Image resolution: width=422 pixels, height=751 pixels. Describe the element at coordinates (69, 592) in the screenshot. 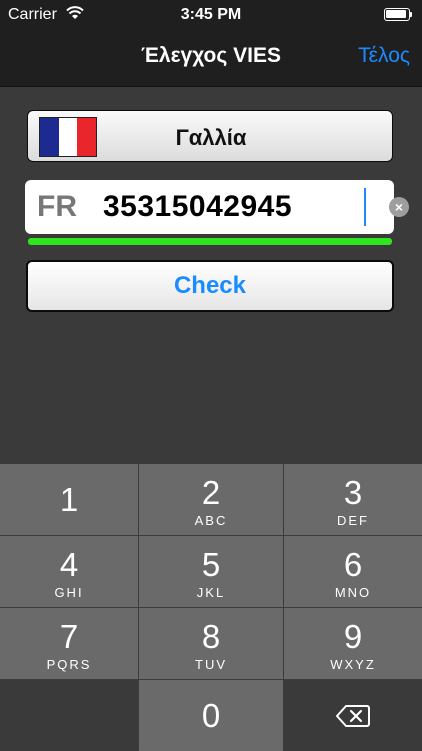

I see `key-letters: GHI` at that location.